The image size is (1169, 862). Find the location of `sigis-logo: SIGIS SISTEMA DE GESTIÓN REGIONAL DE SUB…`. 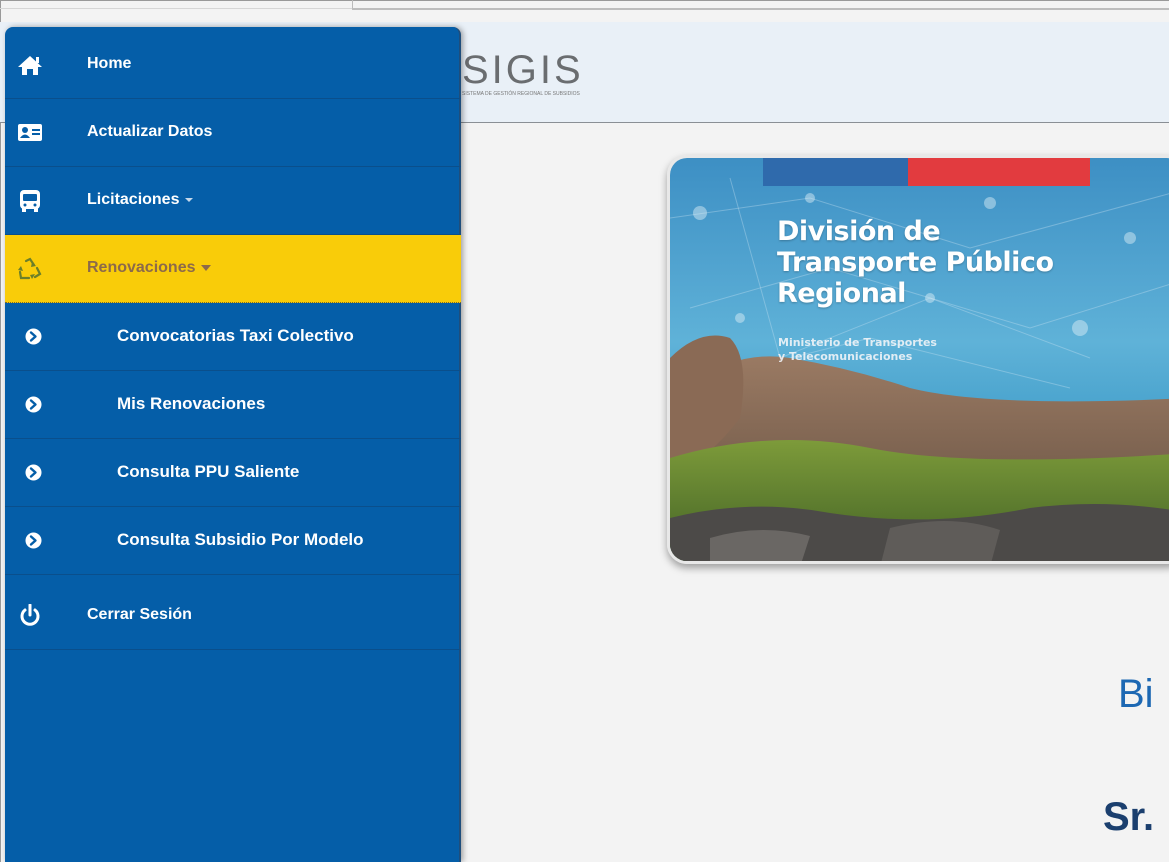

sigis-logo: SIGIS SISTEMA DE GESTIÓN REGIONAL DE SUB… is located at coordinates (542, 82).